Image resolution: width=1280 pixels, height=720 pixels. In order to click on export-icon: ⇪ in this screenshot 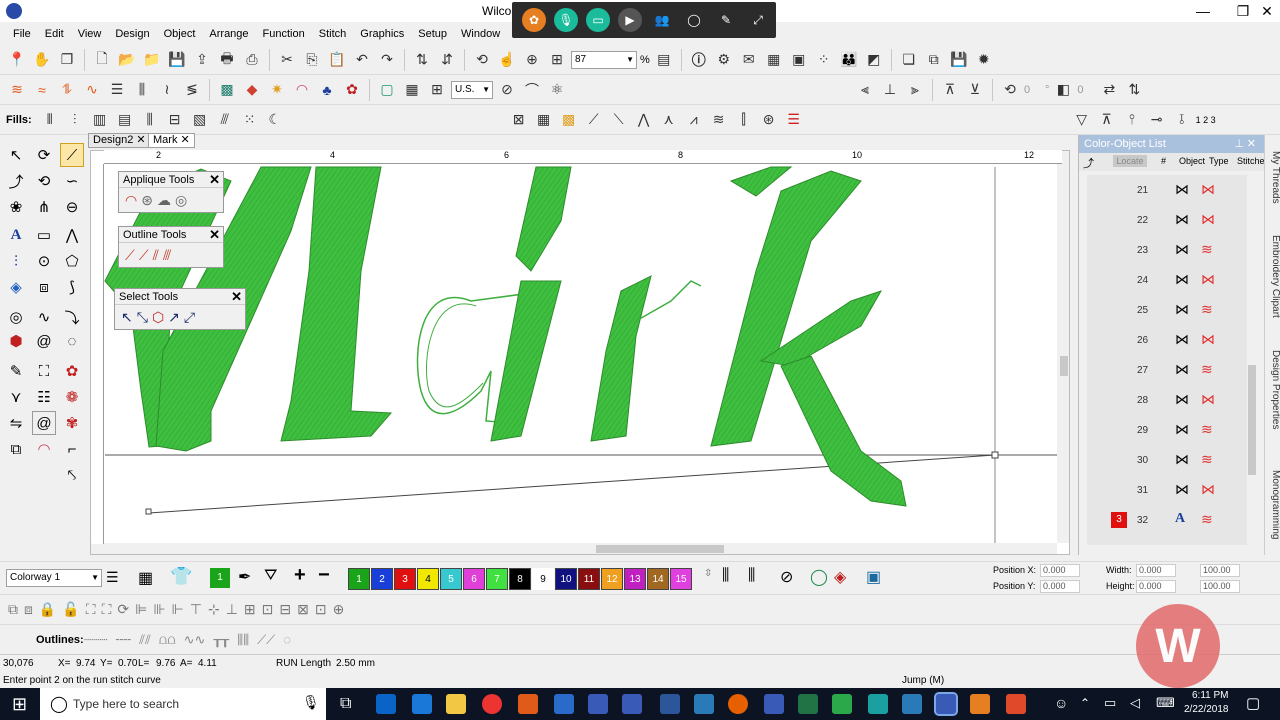, I will do `click(202, 60)`.